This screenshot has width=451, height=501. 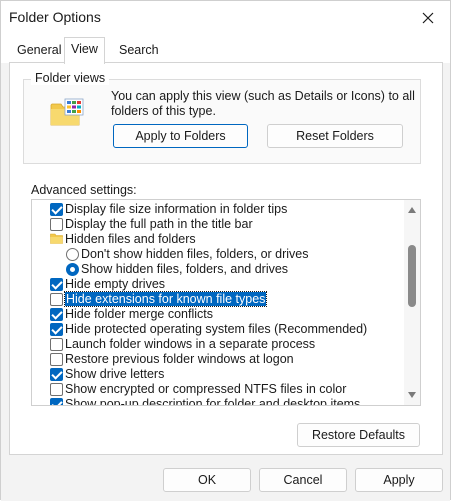 What do you see at coordinates (84, 50) in the screenshot?
I see `tab-view: View` at bounding box center [84, 50].